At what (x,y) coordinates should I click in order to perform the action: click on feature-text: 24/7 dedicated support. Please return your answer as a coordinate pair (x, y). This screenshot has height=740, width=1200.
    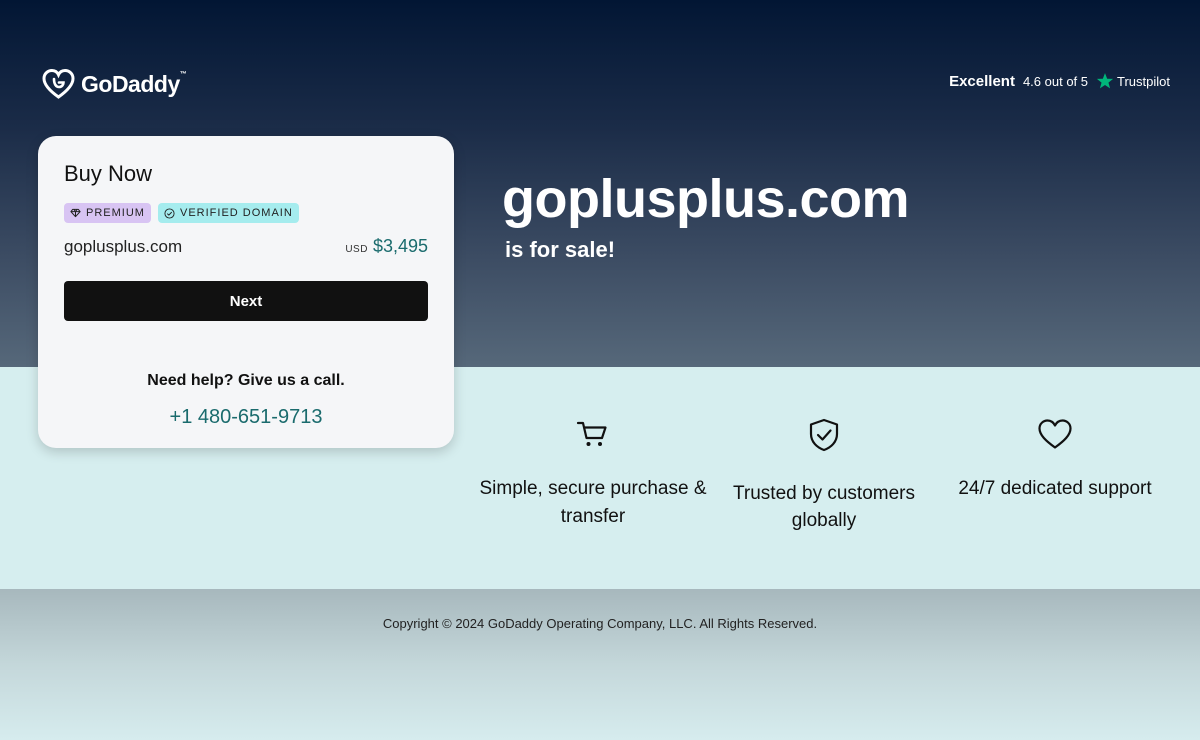
    Looking at the image, I should click on (1055, 488).